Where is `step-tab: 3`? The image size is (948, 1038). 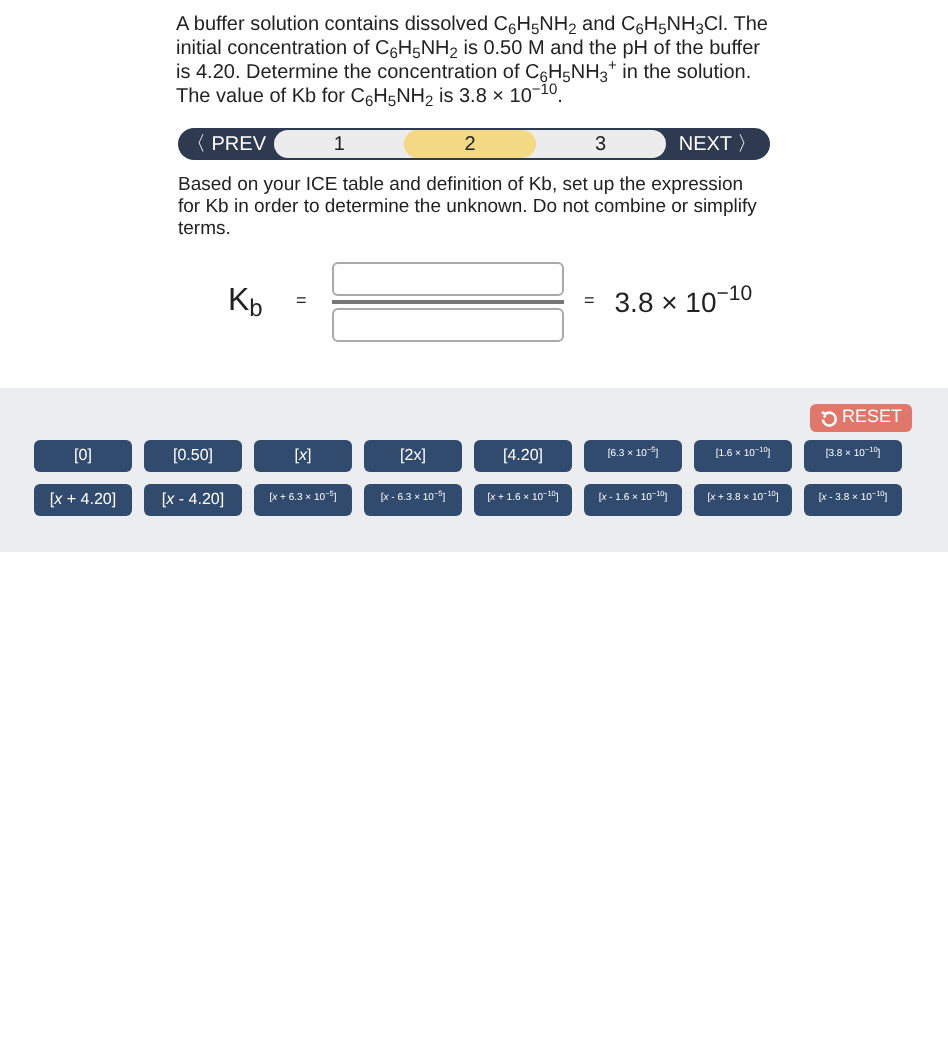
step-tab: 3 is located at coordinates (600, 144).